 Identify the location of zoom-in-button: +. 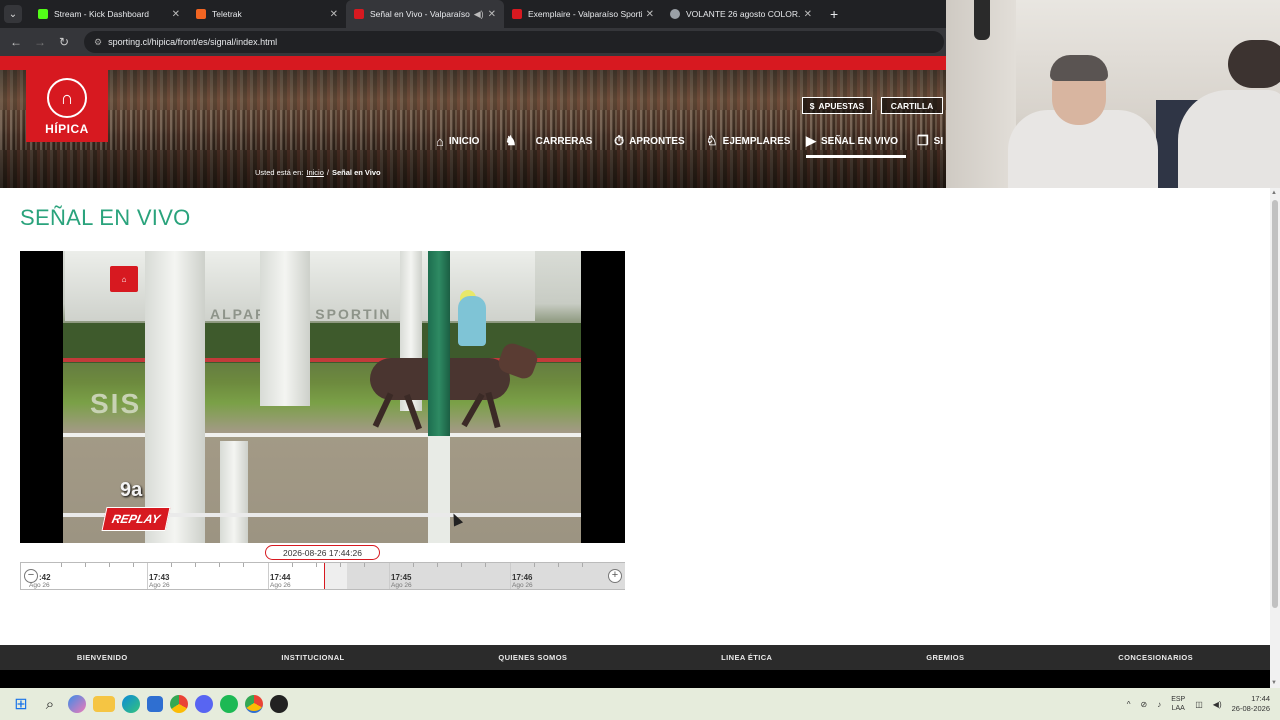
(615, 576).